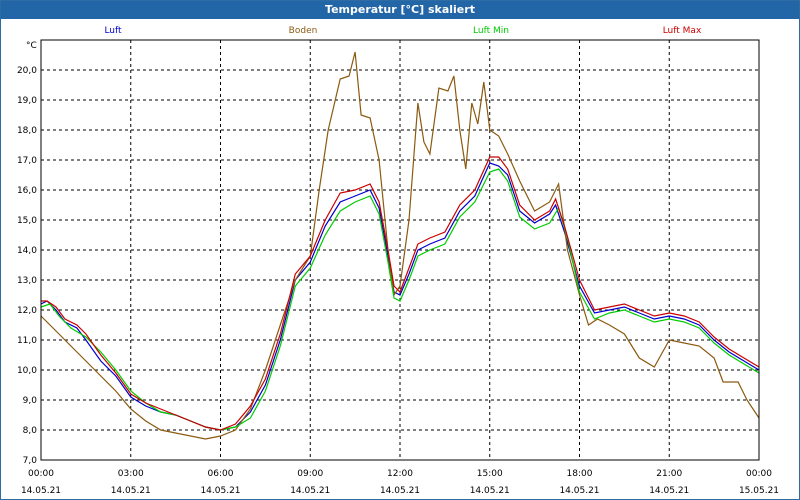 This screenshot has height=500, width=800. I want to click on legend-entry: Boden, so click(303, 31).